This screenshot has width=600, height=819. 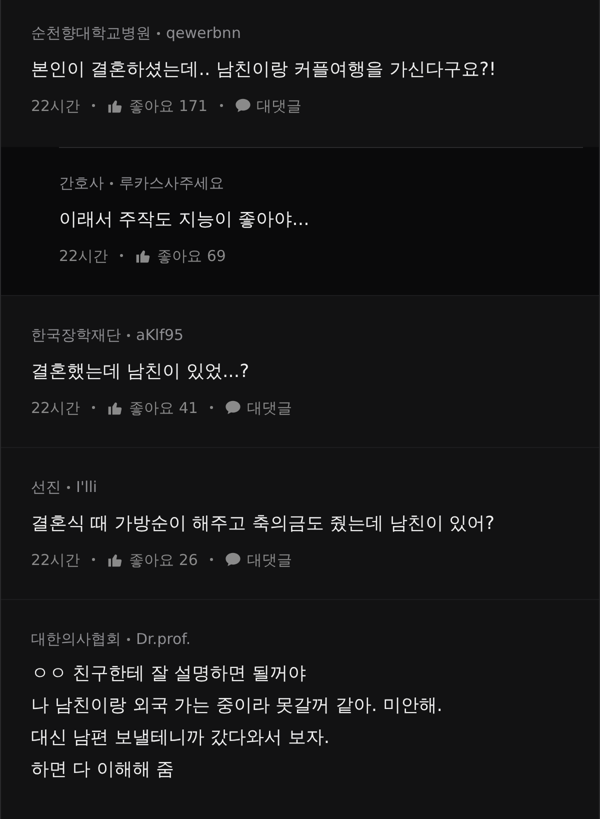 What do you see at coordinates (76, 639) in the screenshot?
I see `author-name: 대한의사협회` at bounding box center [76, 639].